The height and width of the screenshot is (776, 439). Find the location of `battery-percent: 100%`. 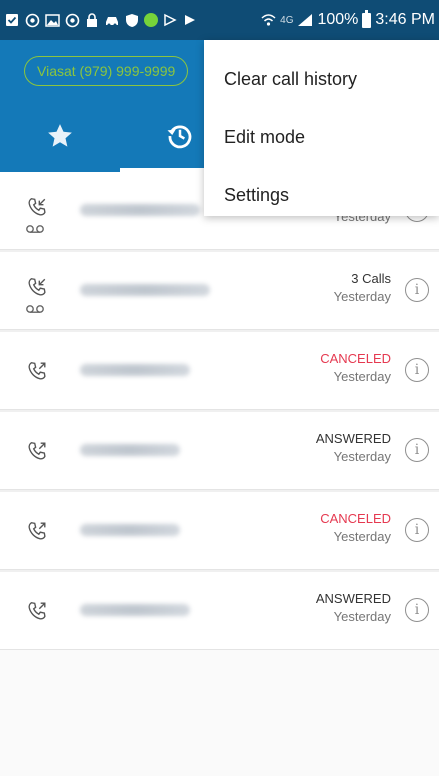

battery-percent: 100% is located at coordinates (338, 19).